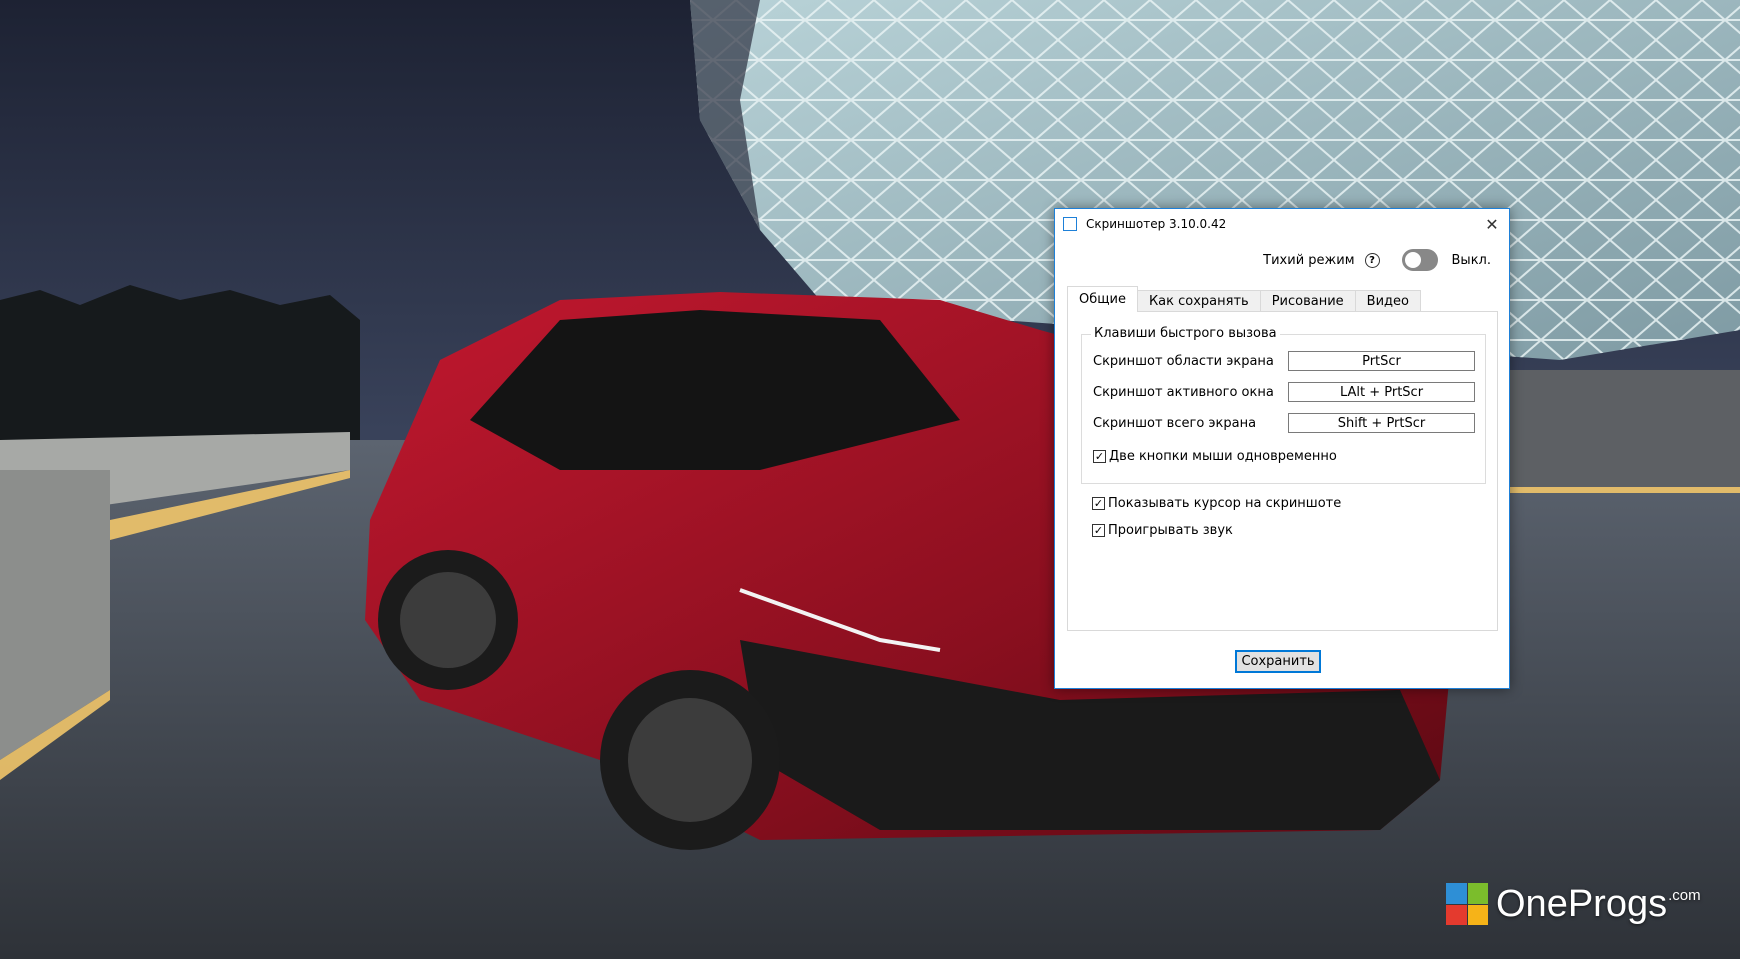 This screenshot has height=959, width=1740. I want to click on hotkey-field-full-screen: Shift + PrtScr, so click(1381, 423).